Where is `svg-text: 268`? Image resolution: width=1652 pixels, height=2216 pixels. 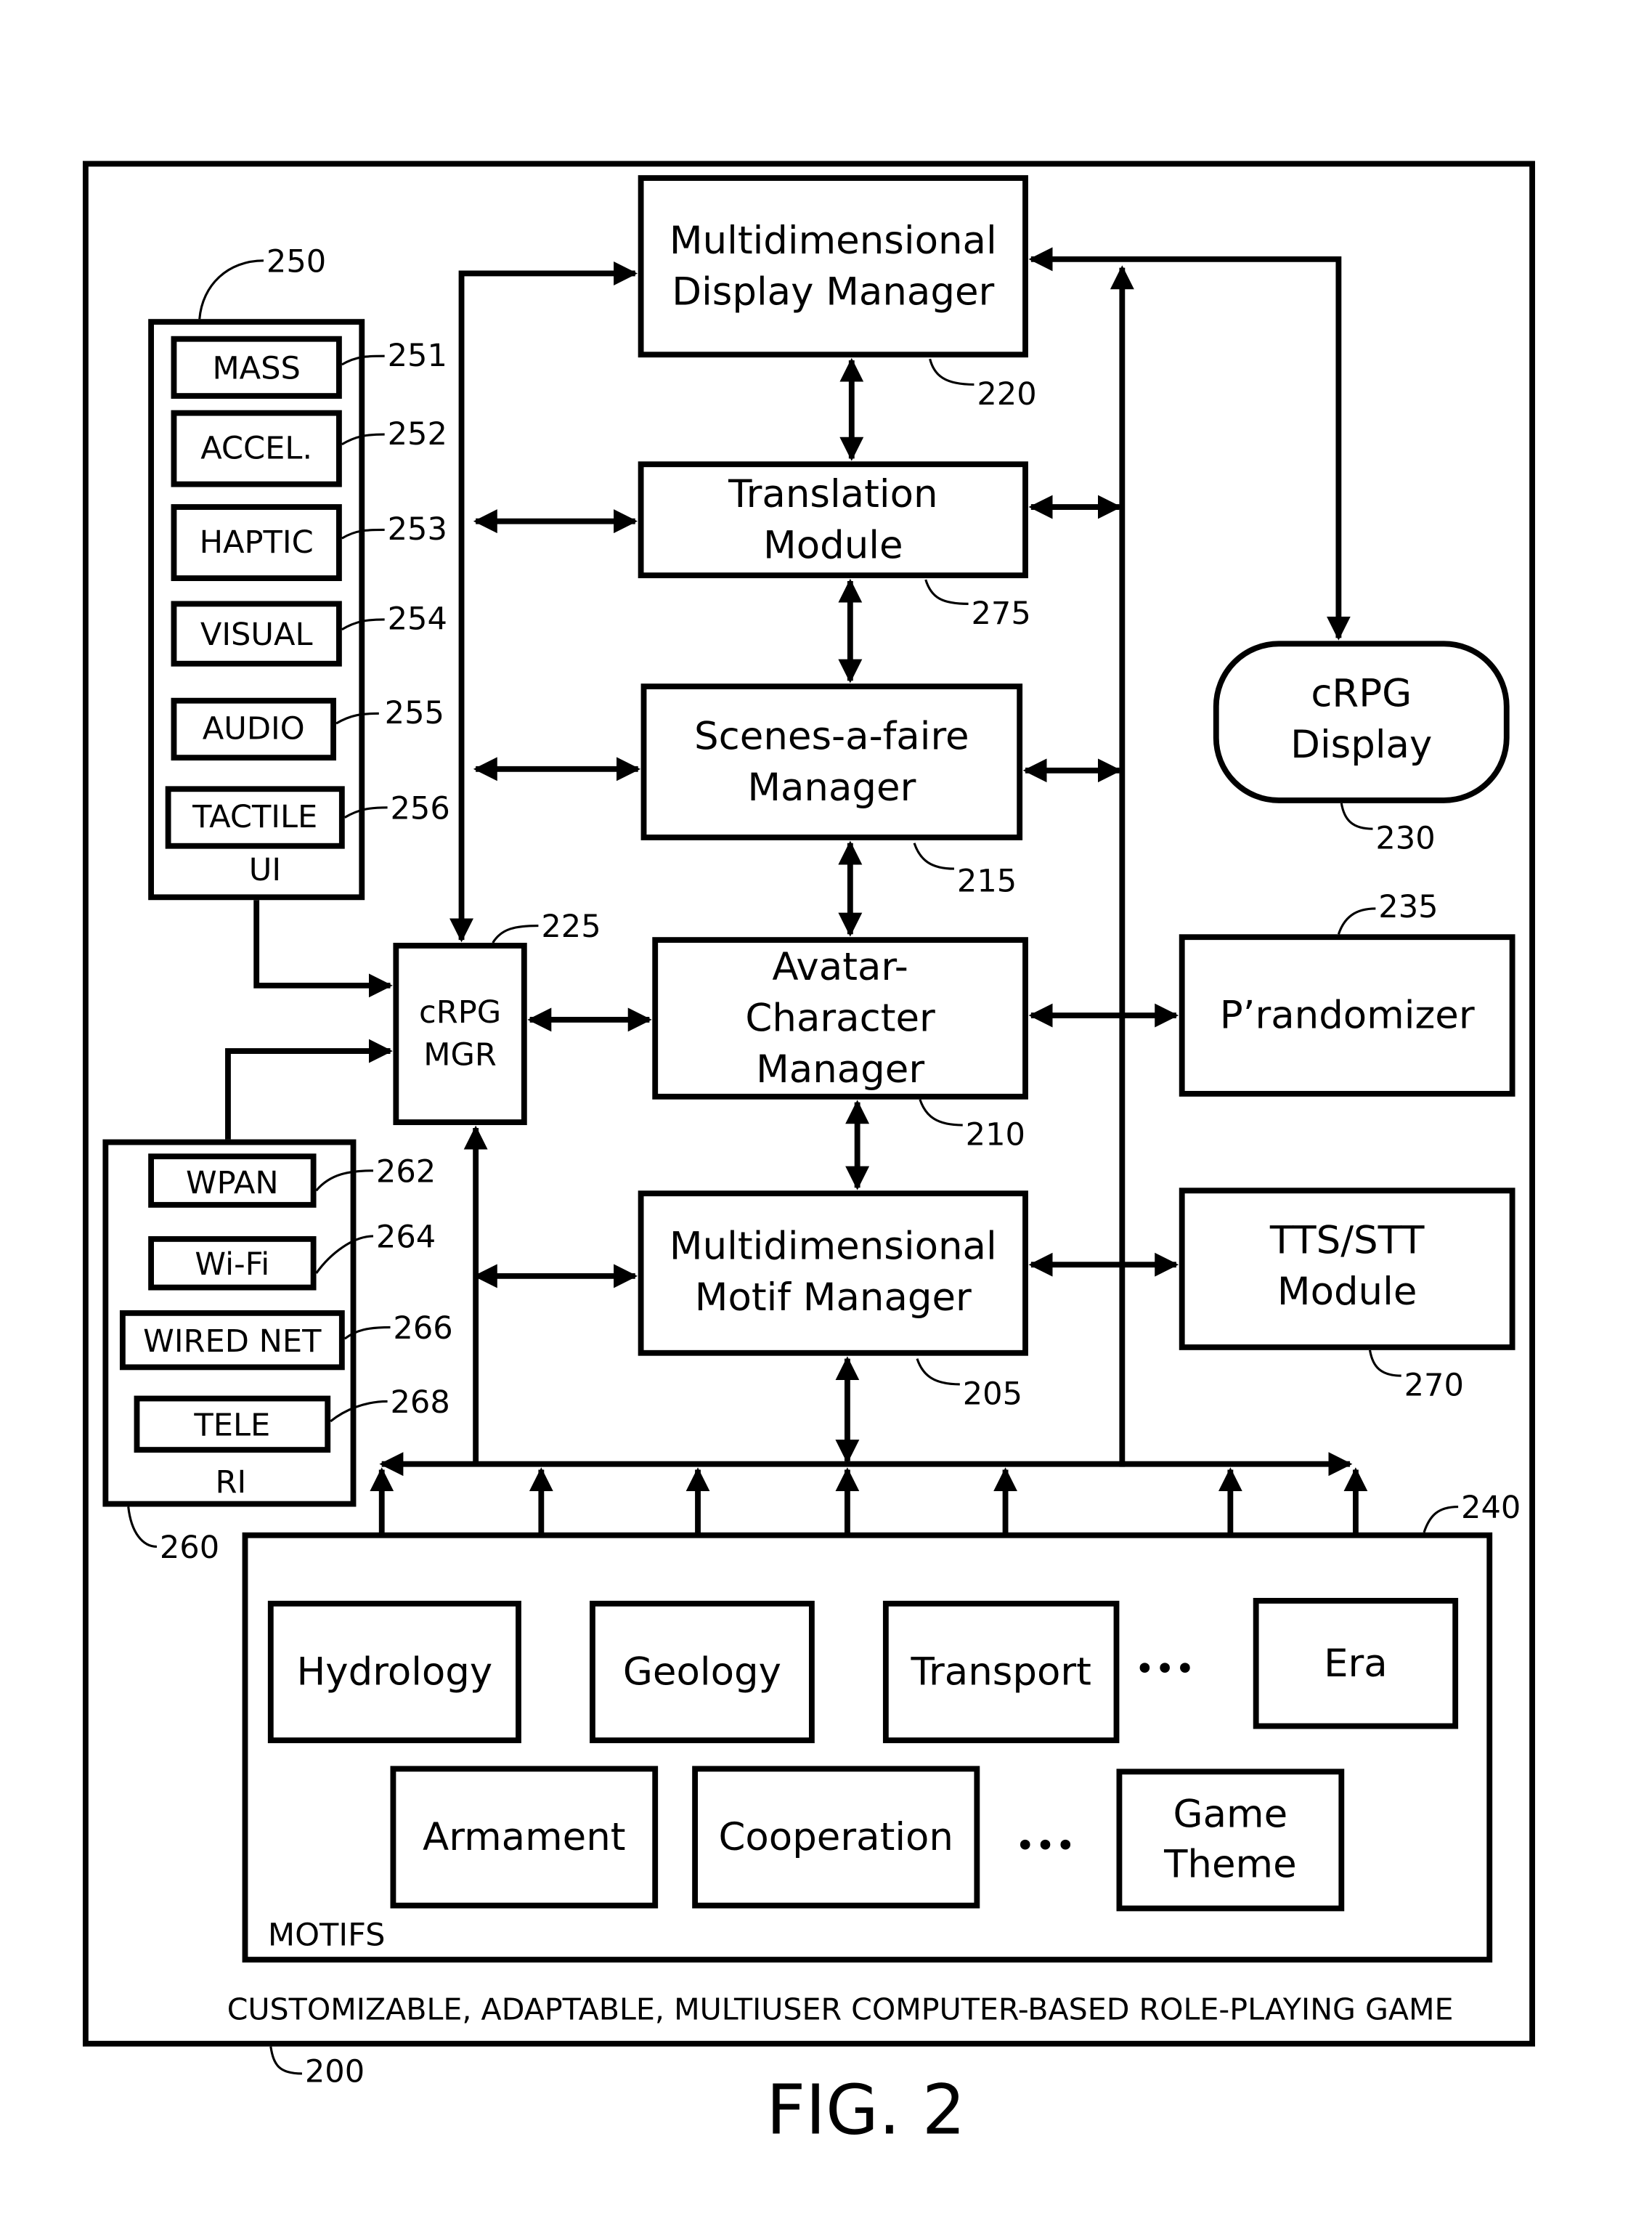
svg-text: 268 is located at coordinates (420, 1403).